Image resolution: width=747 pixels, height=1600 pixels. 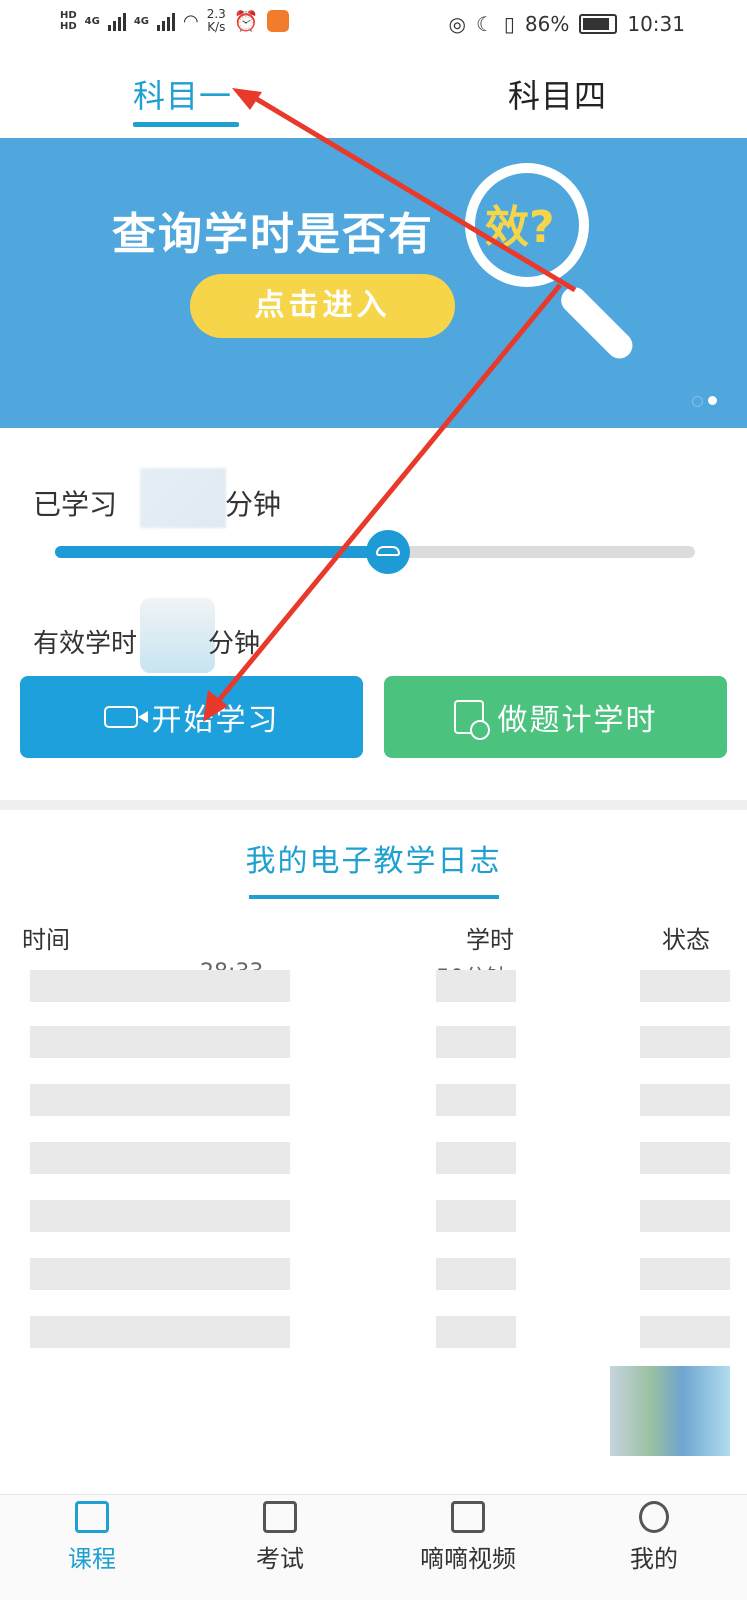 I want to click on progress-fill, so click(x=221, y=552).